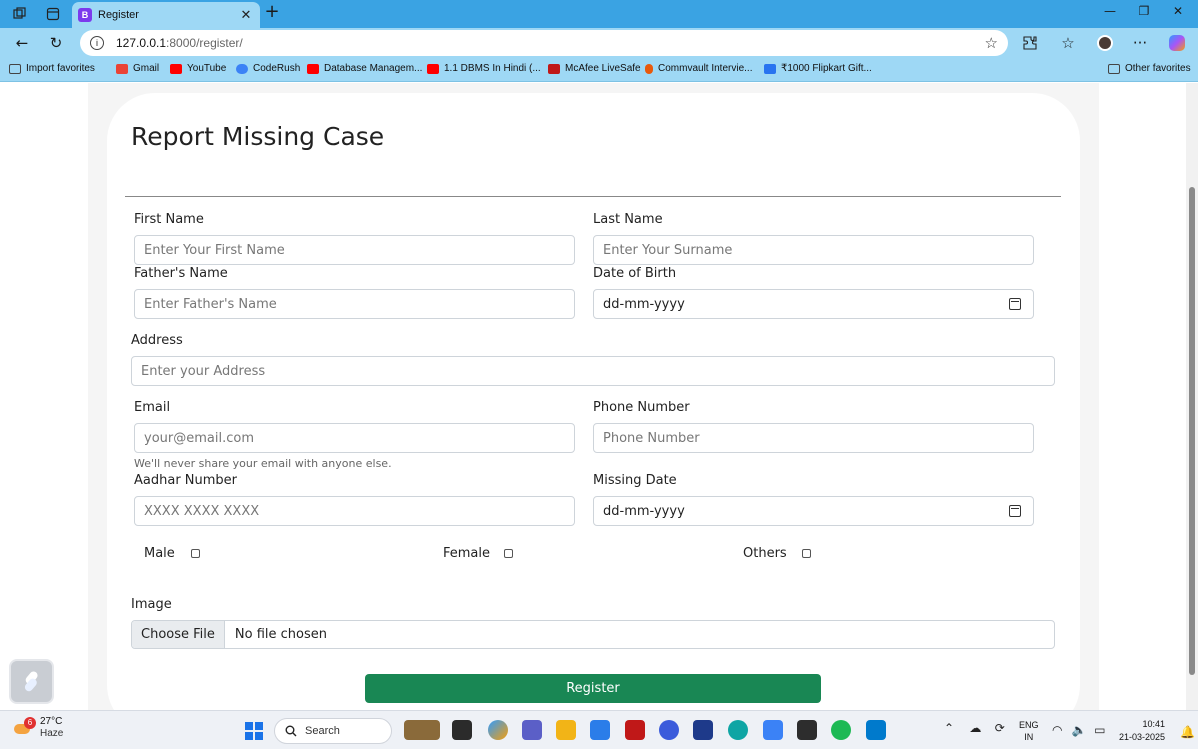  What do you see at coordinates (462, 730) in the screenshot?
I see `task-view-icon` at bounding box center [462, 730].